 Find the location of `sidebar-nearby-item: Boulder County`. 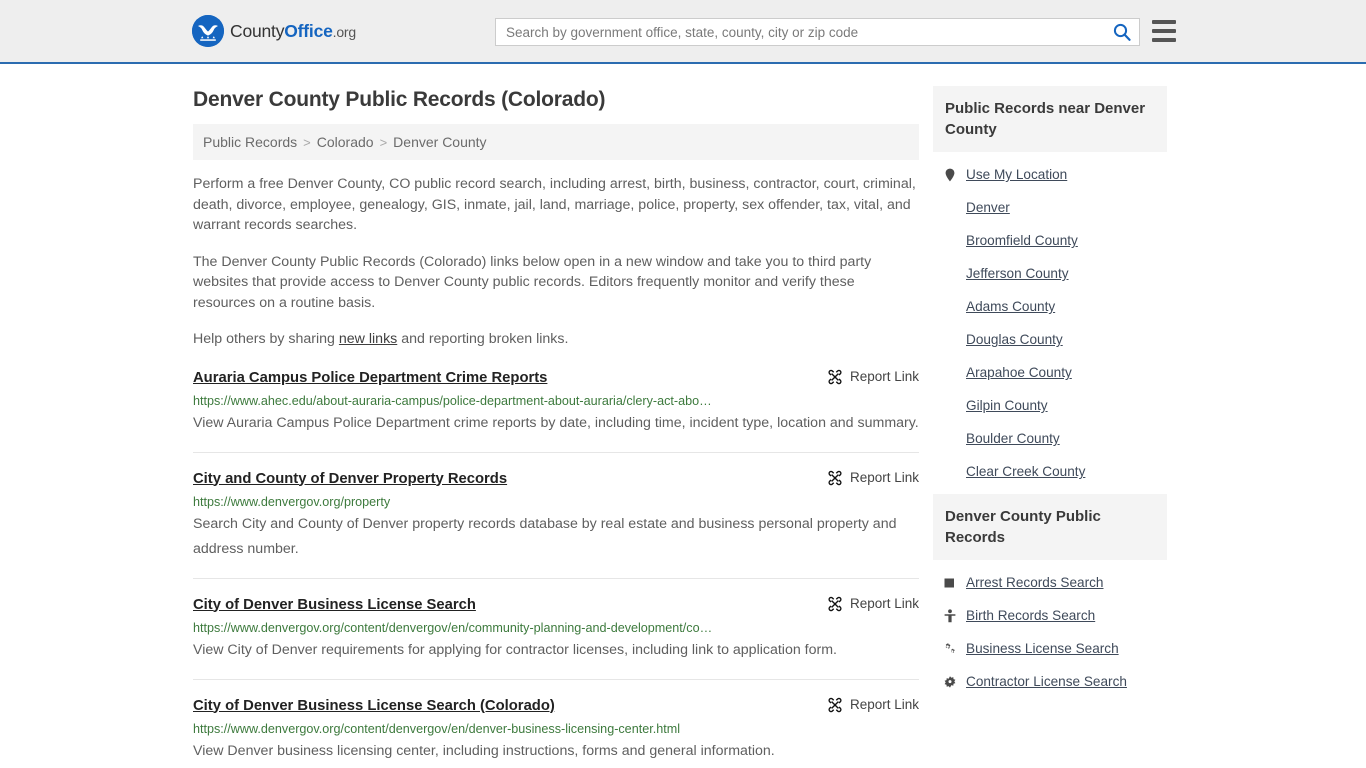

sidebar-nearby-item: Boulder County is located at coordinates (1050, 438).